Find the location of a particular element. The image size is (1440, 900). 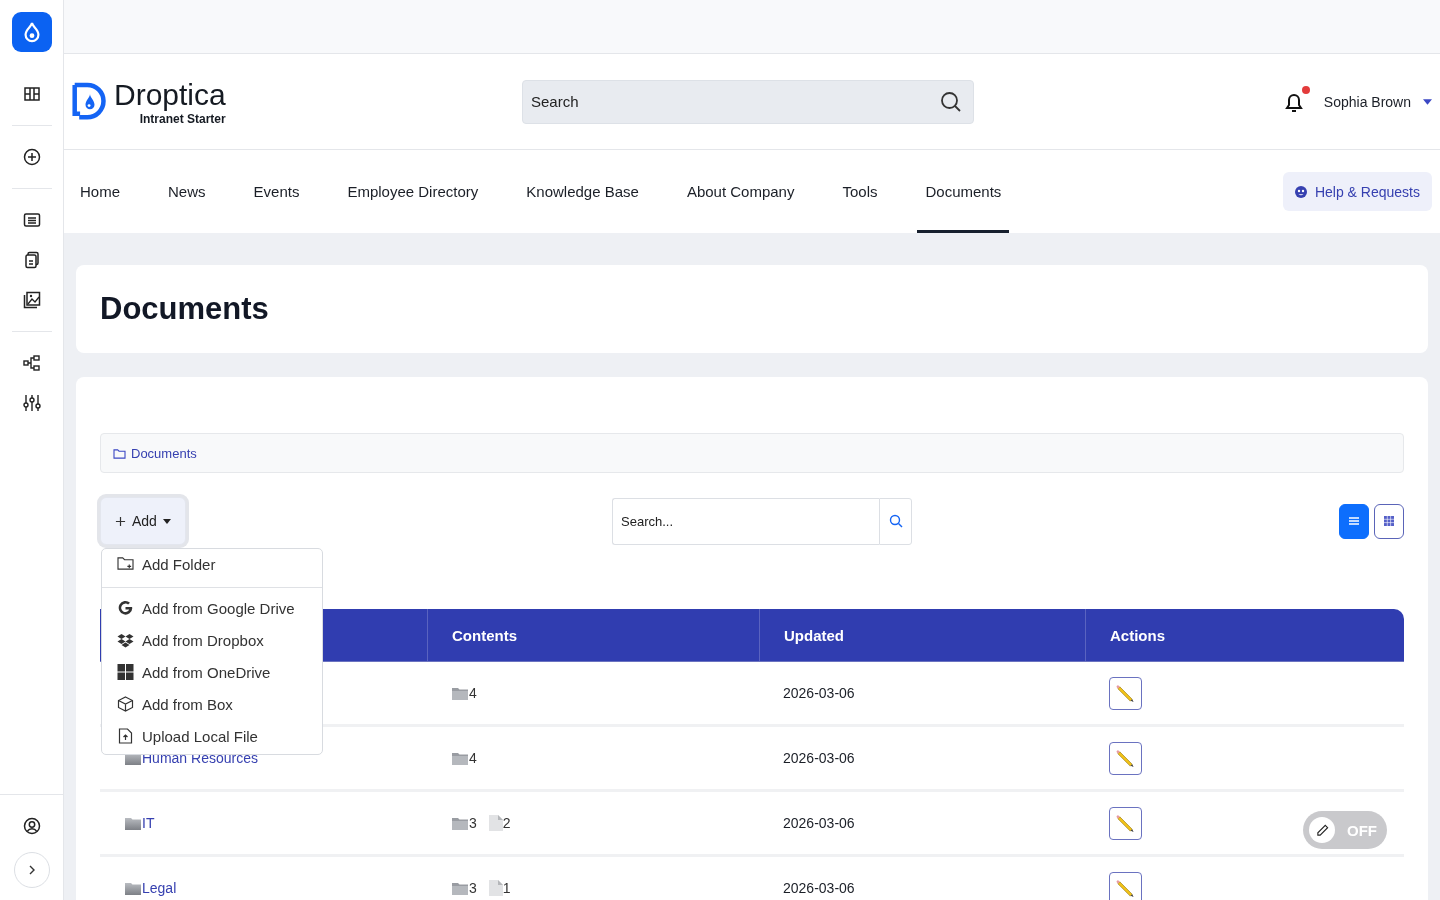

page-title: Documents is located at coordinates (184, 309).